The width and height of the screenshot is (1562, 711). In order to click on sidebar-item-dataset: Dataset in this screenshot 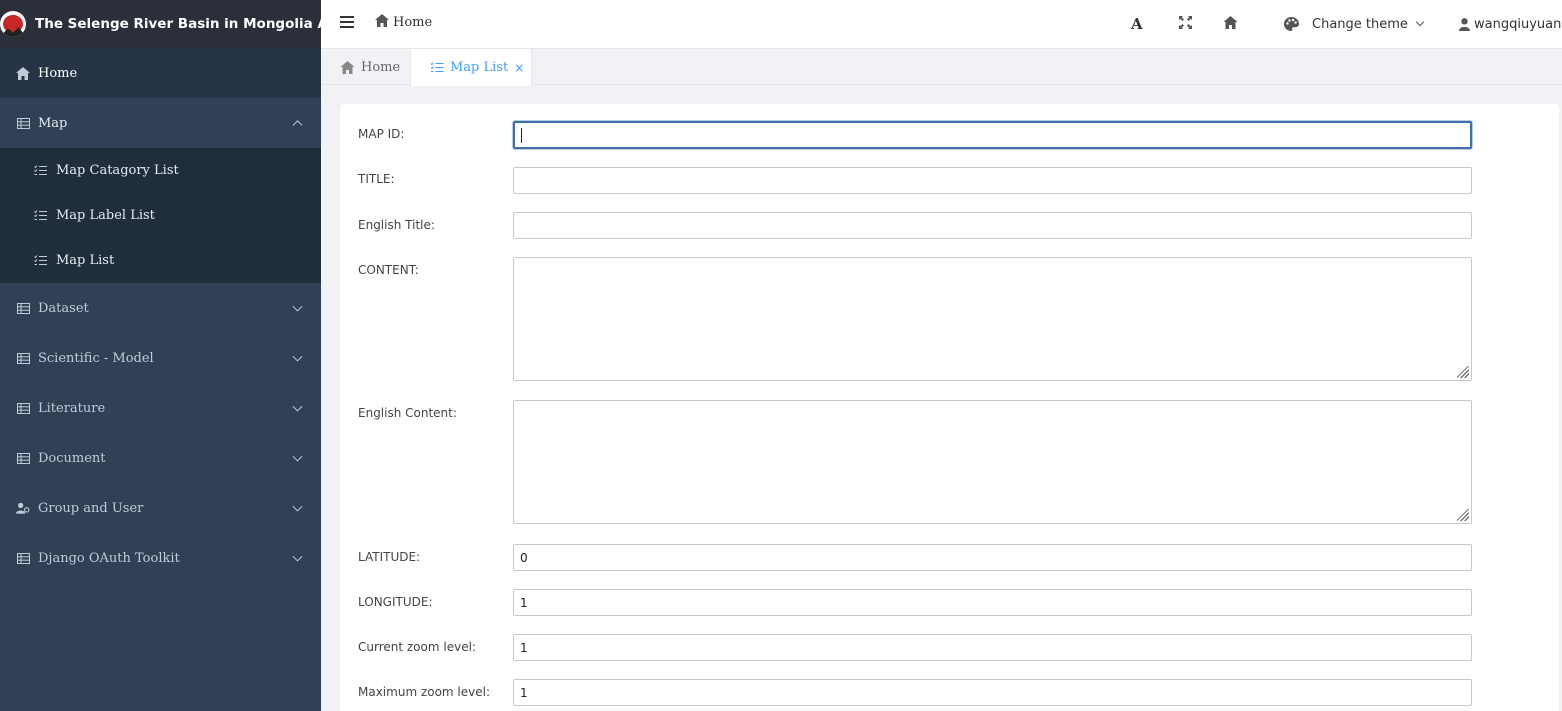, I will do `click(160, 308)`.